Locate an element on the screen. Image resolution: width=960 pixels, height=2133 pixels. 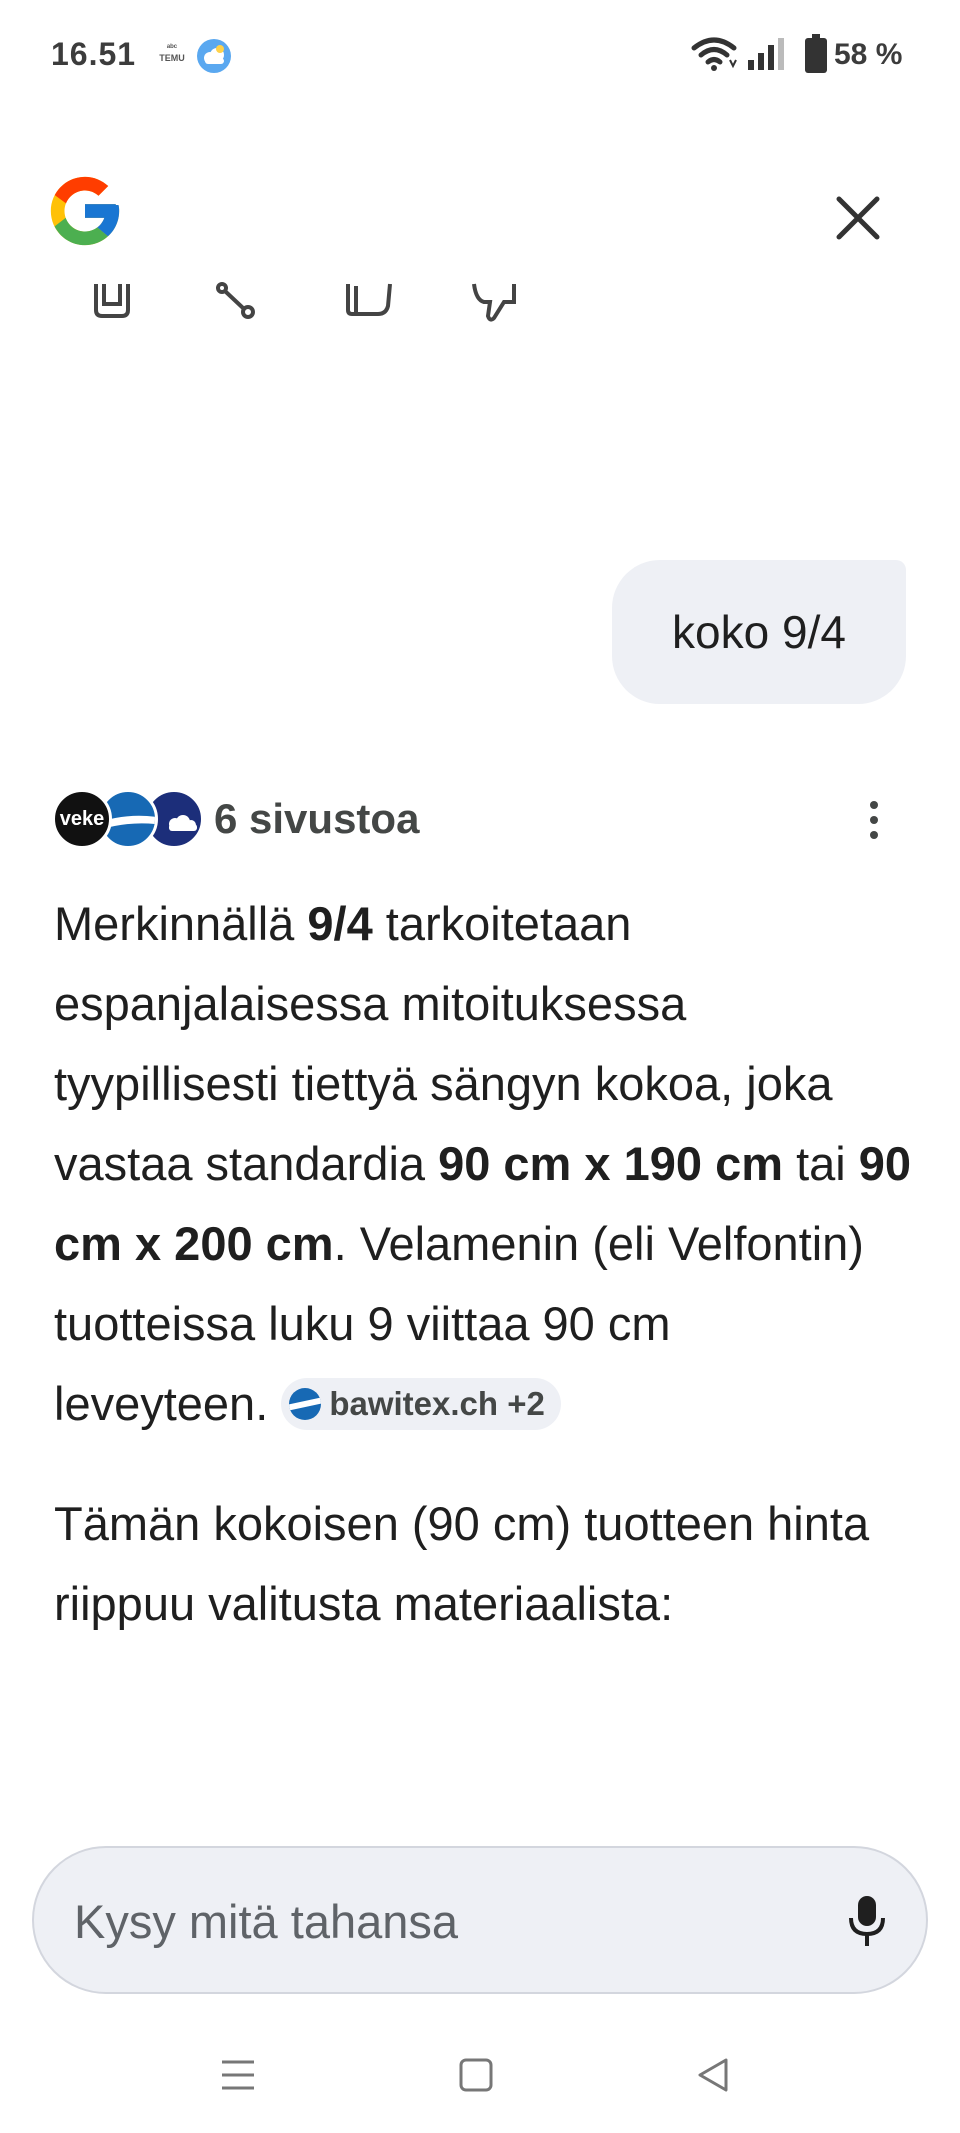
sources-count-label: 6 sivustoa is located at coordinates (317, 818).